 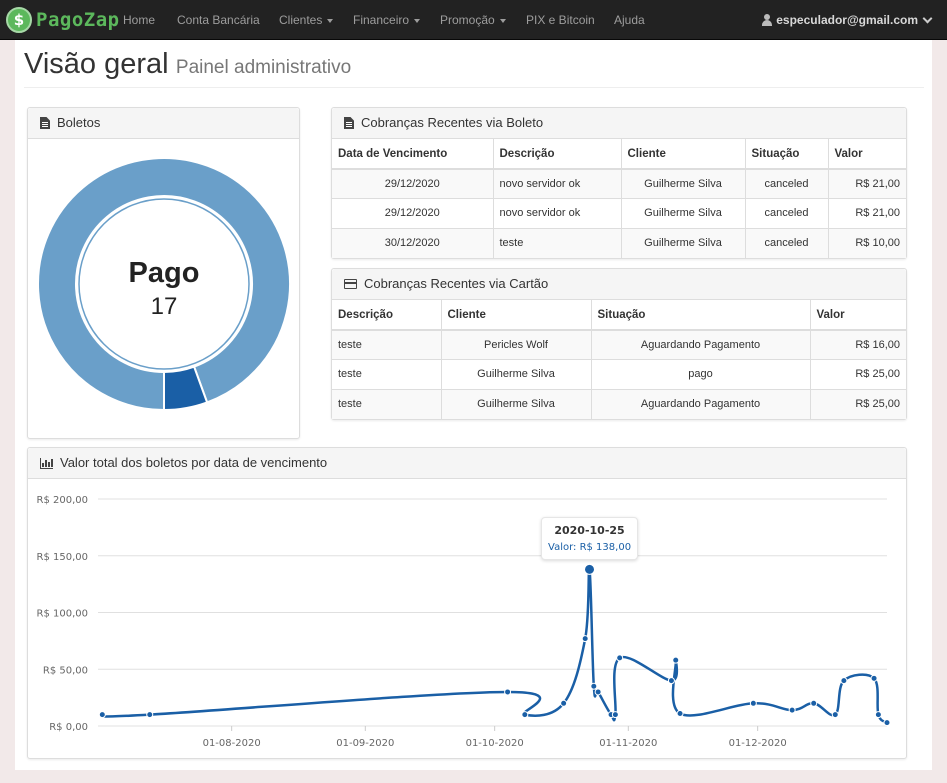 I want to click on nav-clientes-dropdown: Clientes, so click(x=306, y=20).